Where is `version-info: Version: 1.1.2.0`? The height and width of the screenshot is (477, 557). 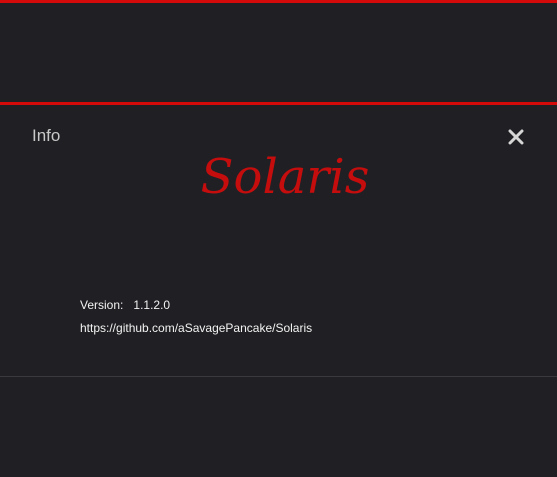
version-info: Version: 1.1.2.0 is located at coordinates (125, 305).